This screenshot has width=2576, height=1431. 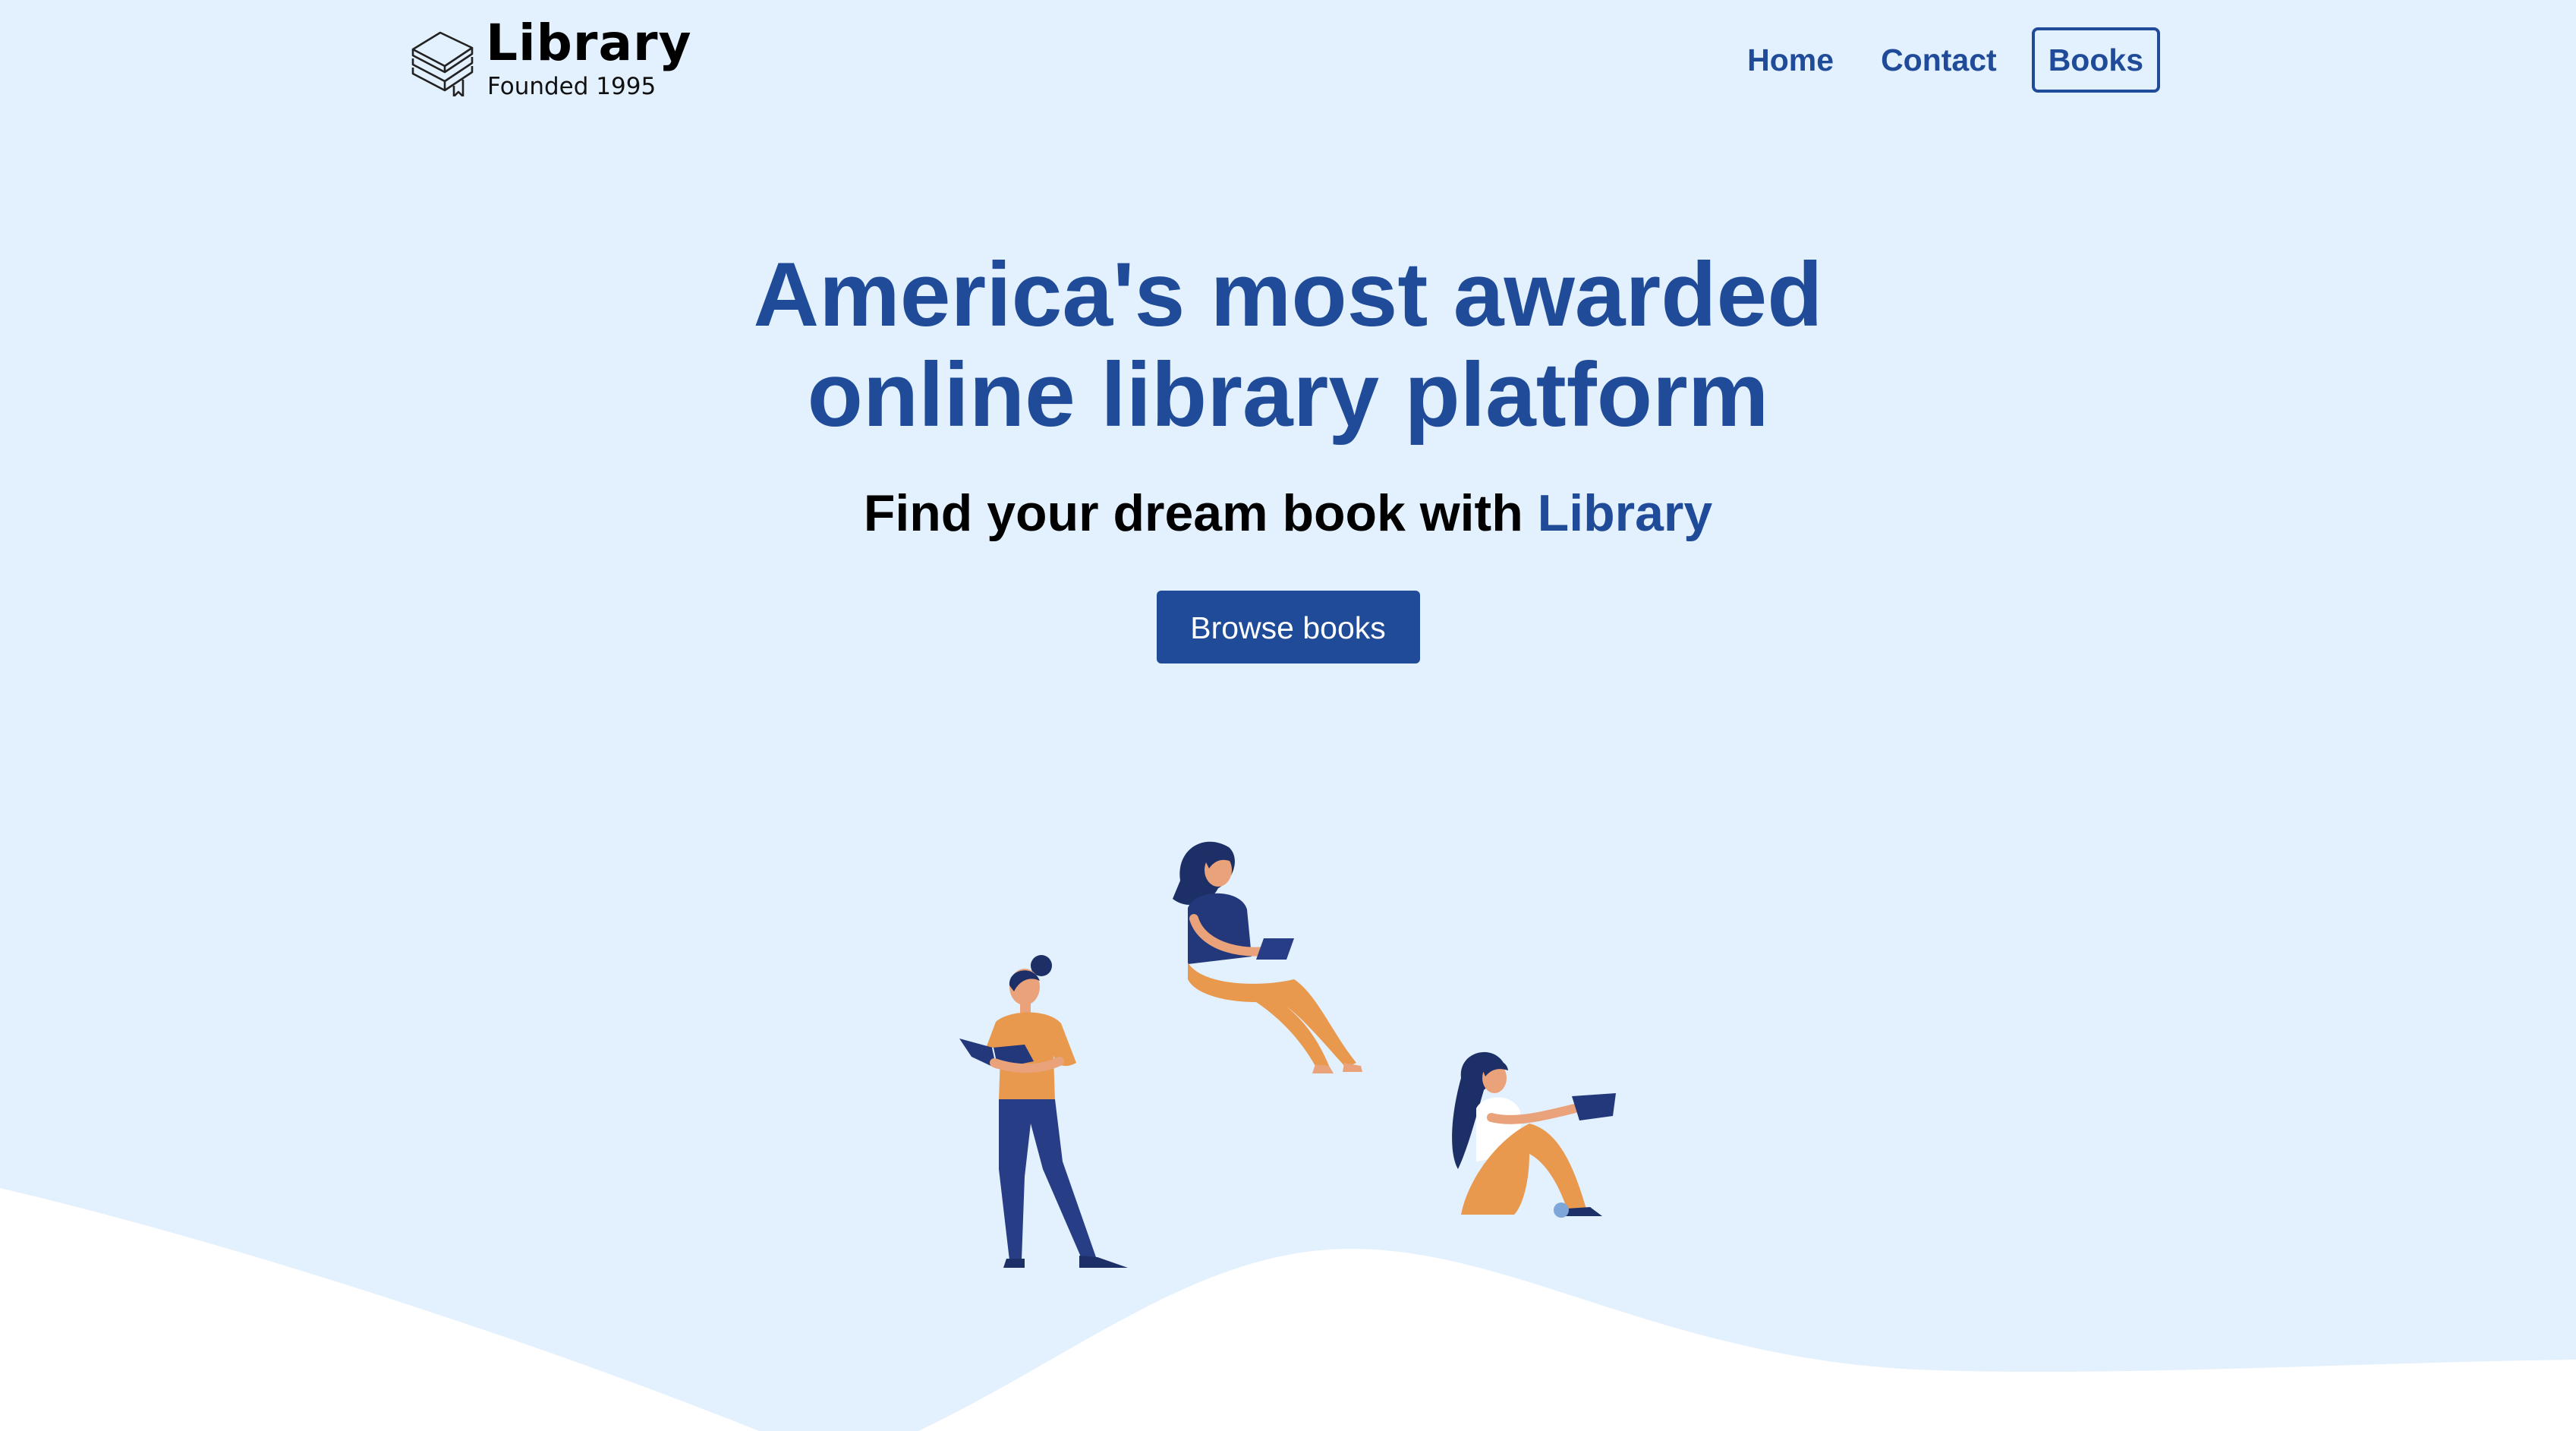 I want to click on logo-link: Library Founded 1995, so click(x=551, y=58).